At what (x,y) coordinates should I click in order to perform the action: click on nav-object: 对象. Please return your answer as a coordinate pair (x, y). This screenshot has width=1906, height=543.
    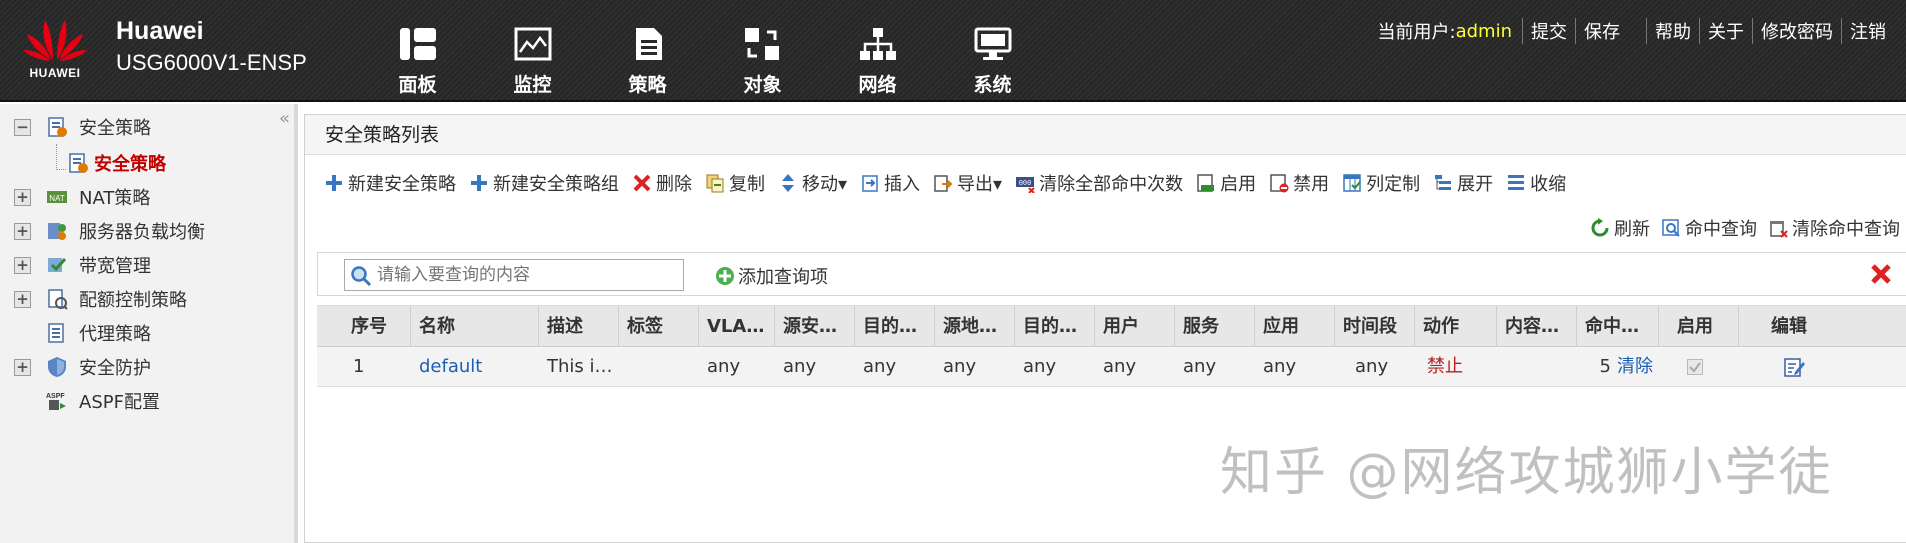
    Looking at the image, I should click on (762, 51).